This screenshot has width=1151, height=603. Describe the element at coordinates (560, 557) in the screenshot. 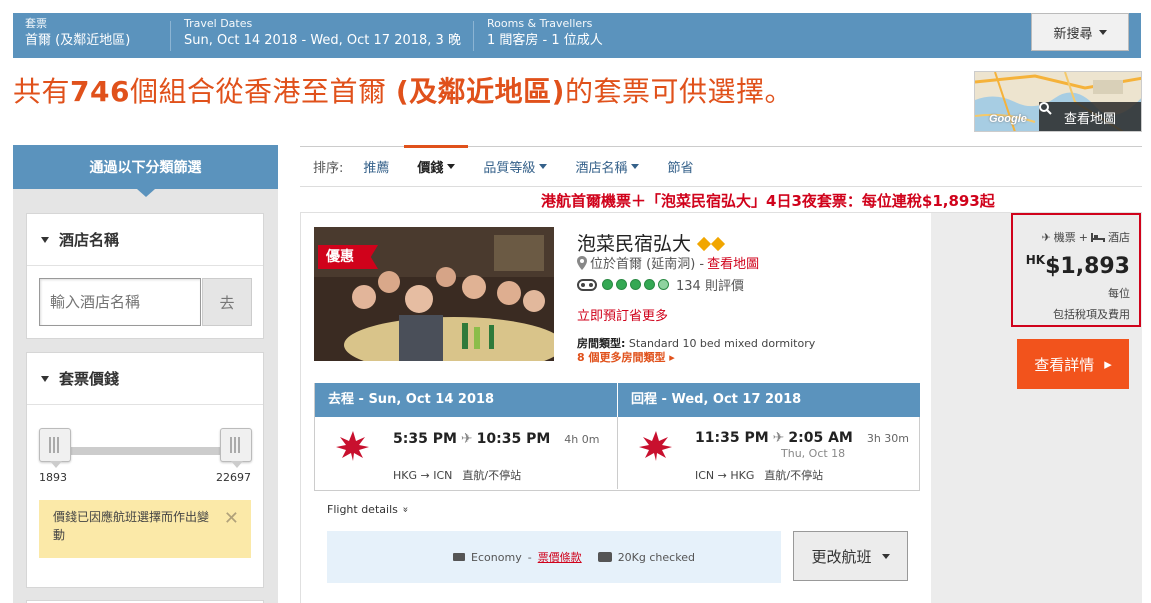

I see `fare-rules-link: 票價條款` at that location.